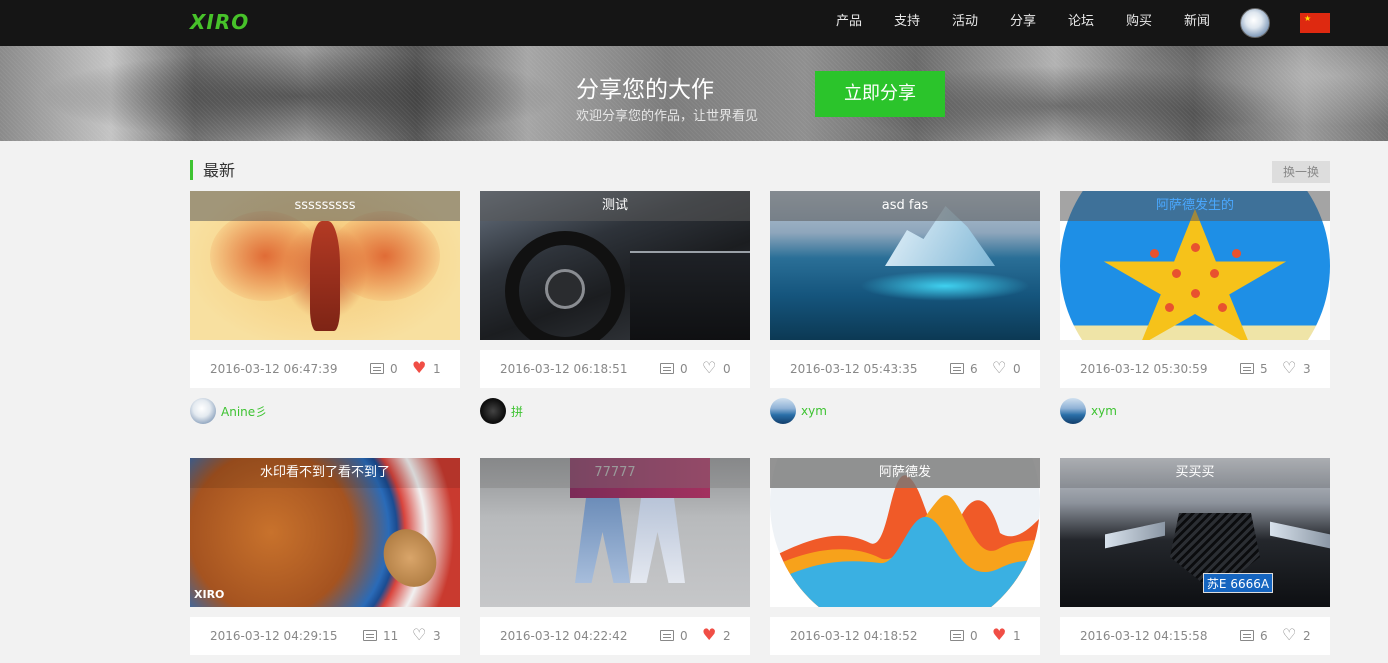  Describe the element at coordinates (905, 206) in the screenshot. I see `work-title: asd fas` at that location.